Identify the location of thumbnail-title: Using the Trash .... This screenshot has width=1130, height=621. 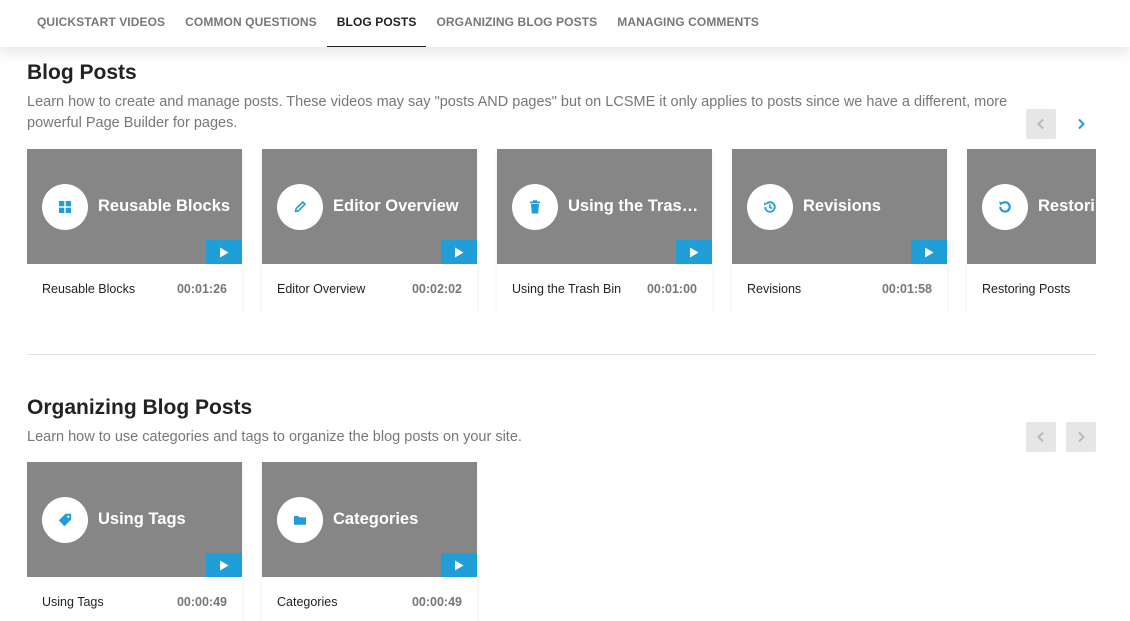
(638, 206).